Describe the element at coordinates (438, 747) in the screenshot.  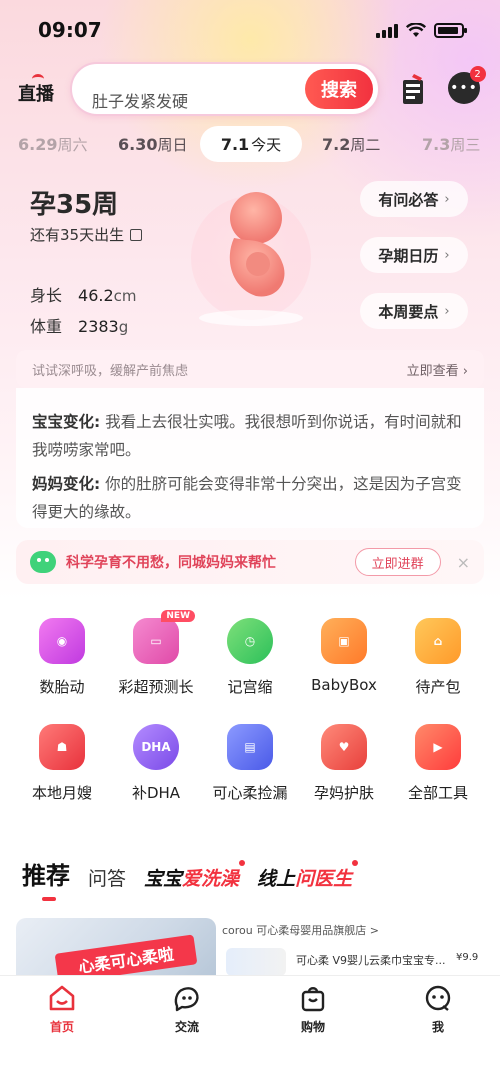
I see `all-tools-icon: ▶` at that location.